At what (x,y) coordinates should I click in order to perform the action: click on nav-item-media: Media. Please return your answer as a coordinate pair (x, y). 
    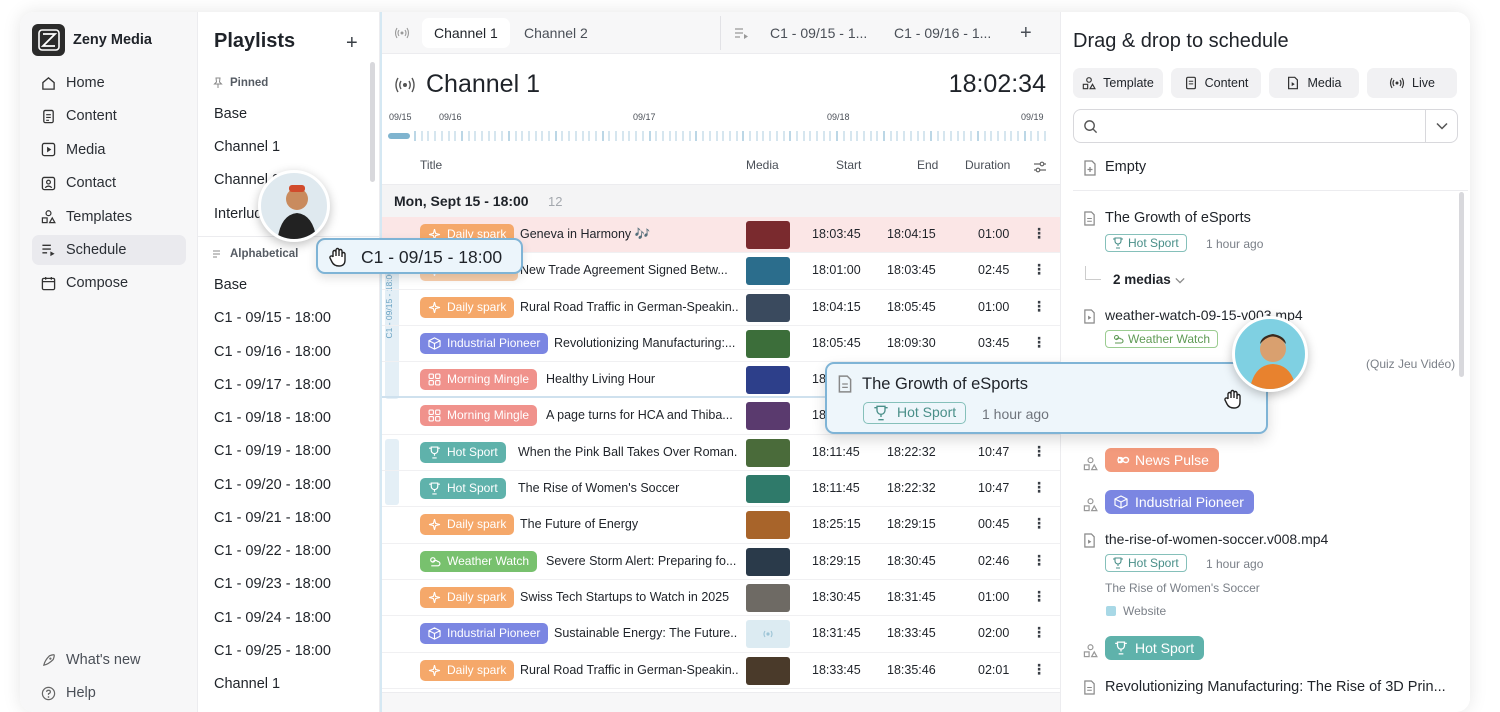
    Looking at the image, I should click on (109, 150).